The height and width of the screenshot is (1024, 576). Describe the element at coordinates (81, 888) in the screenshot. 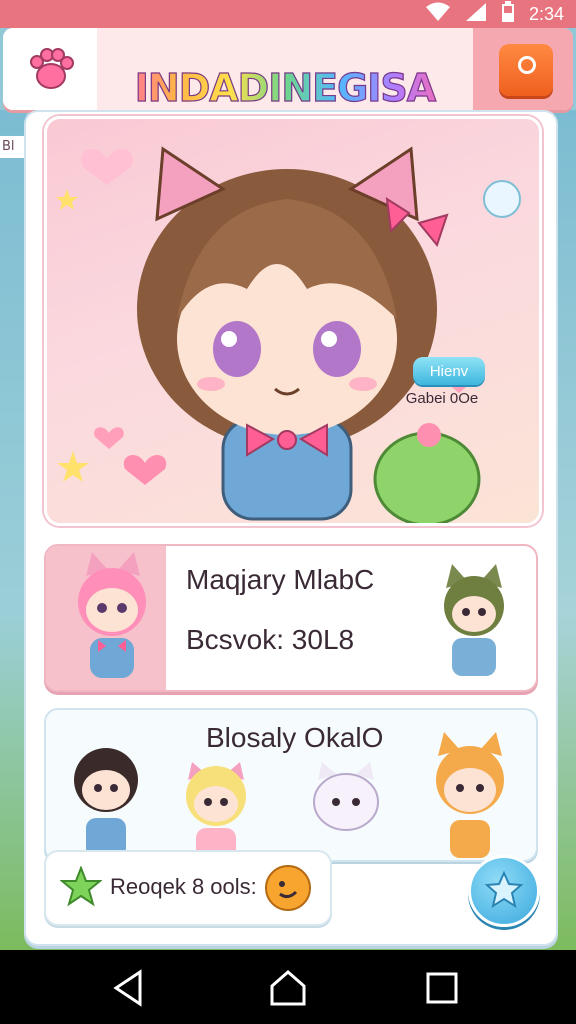

I see `star-icon` at that location.